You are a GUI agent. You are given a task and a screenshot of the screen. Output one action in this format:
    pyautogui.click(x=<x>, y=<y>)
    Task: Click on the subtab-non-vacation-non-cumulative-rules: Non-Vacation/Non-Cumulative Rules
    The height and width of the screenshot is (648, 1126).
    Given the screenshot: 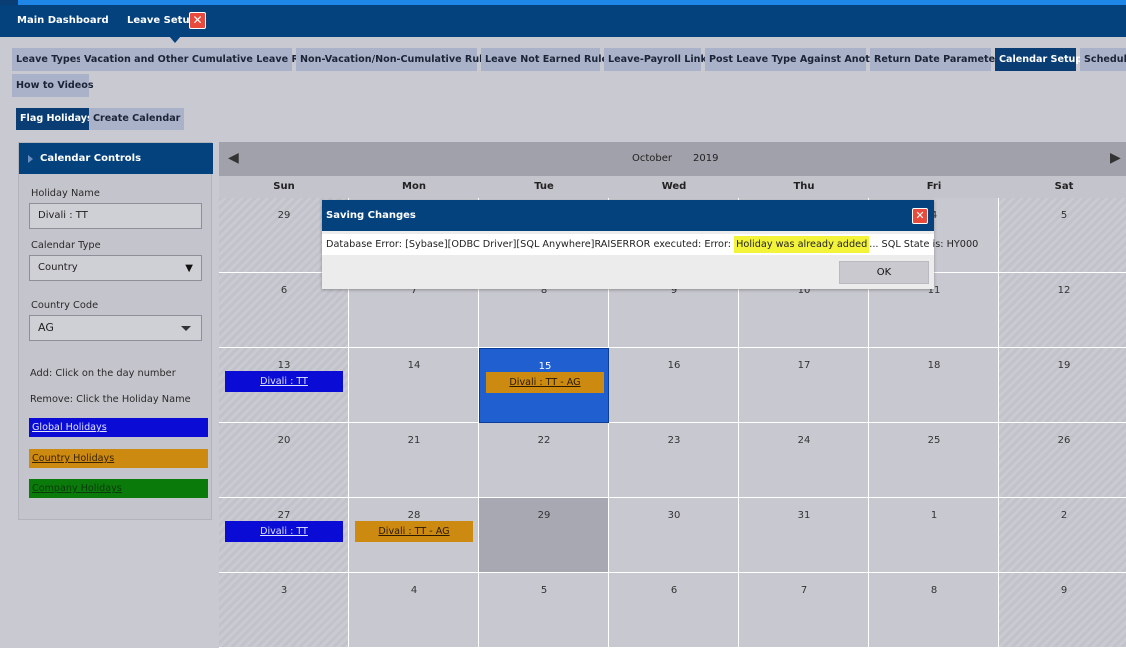 What is the action you would take?
    pyautogui.click(x=395, y=59)
    